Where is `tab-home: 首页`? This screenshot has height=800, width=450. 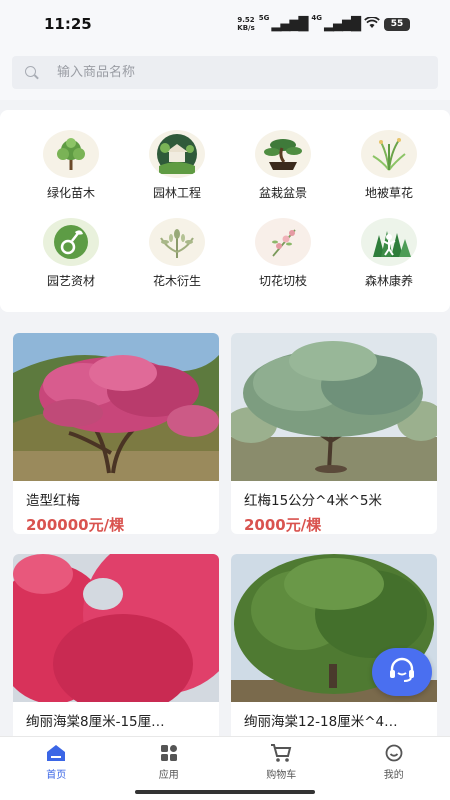
tab-home: 首页 is located at coordinates (56, 761).